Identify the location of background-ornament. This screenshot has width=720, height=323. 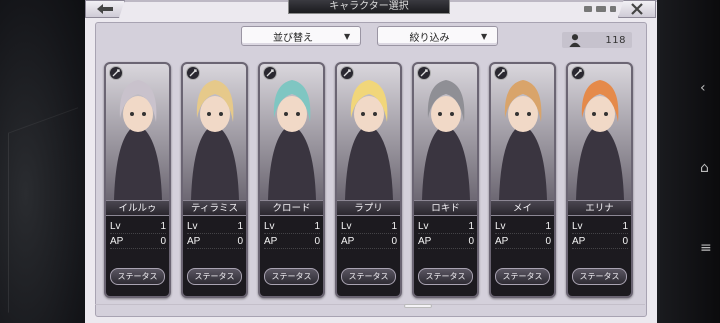
(43, 210).